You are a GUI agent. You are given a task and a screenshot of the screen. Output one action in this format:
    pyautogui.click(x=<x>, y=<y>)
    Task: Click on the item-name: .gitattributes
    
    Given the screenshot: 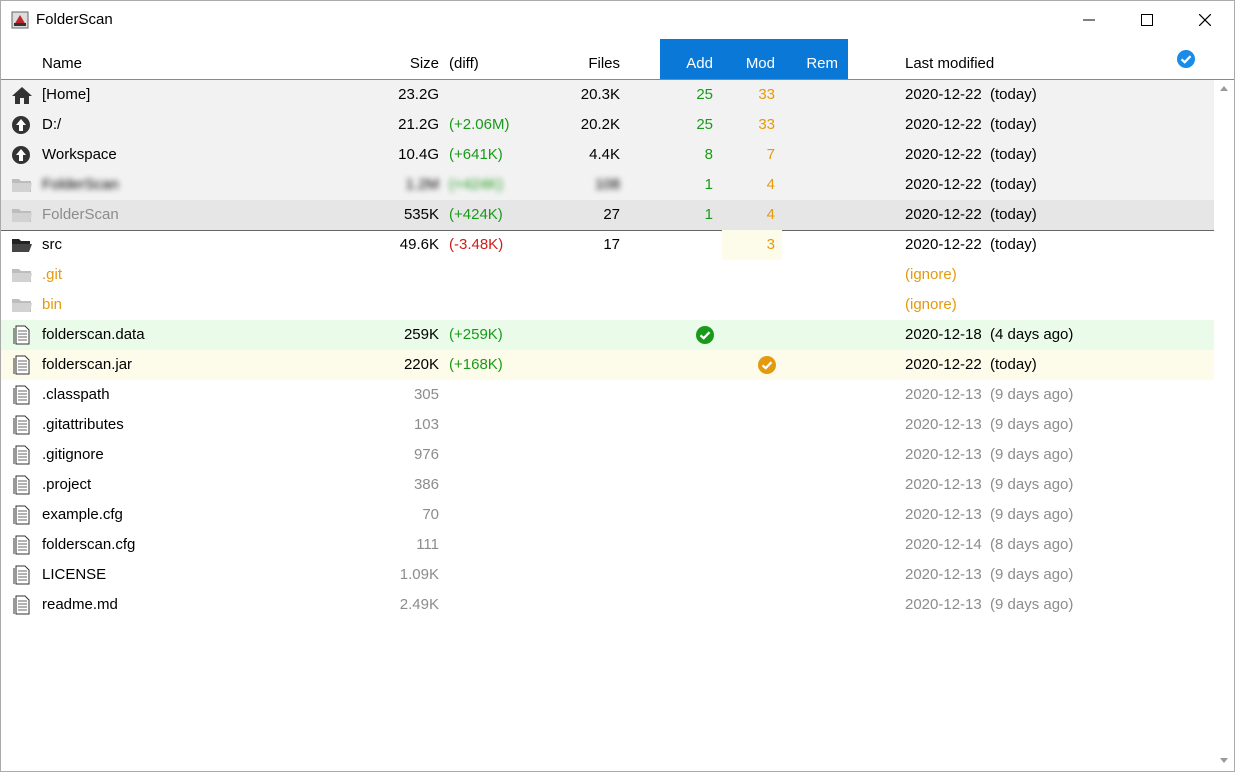 What is the action you would take?
    pyautogui.click(x=83, y=424)
    